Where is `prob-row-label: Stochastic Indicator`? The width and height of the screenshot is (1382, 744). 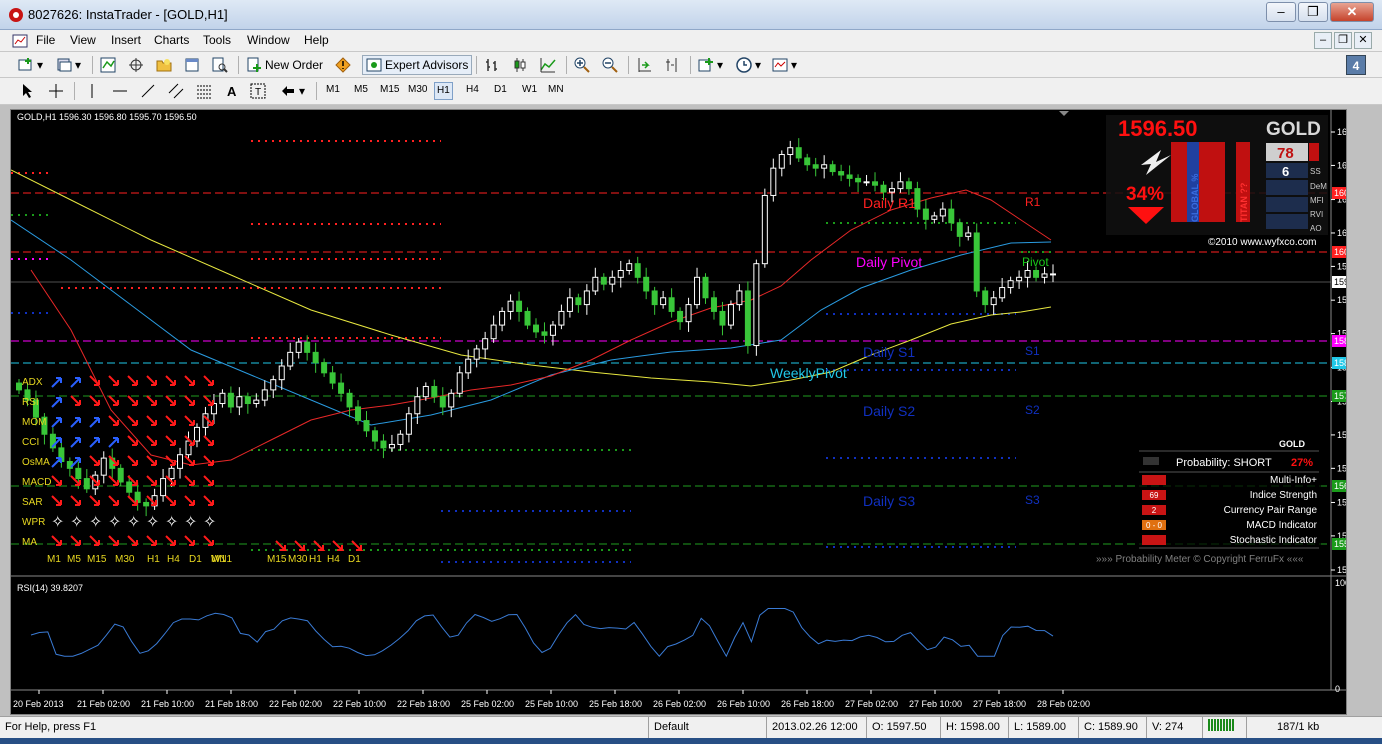 prob-row-label: Stochastic Indicator is located at coordinates (1274, 540).